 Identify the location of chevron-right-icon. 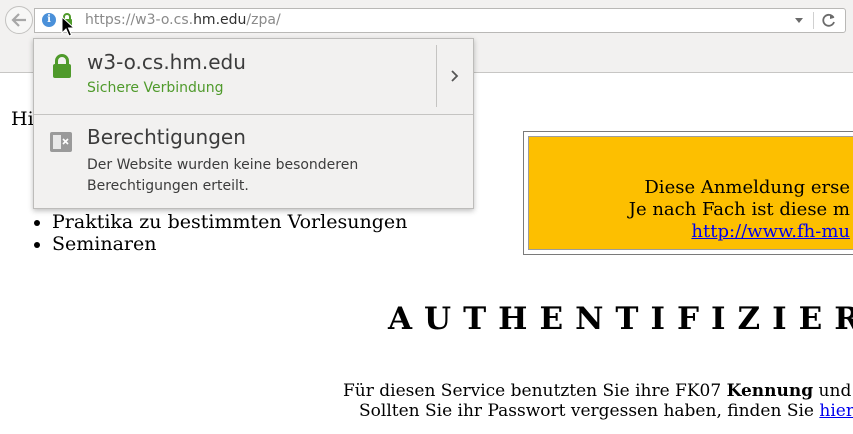
(455, 76).